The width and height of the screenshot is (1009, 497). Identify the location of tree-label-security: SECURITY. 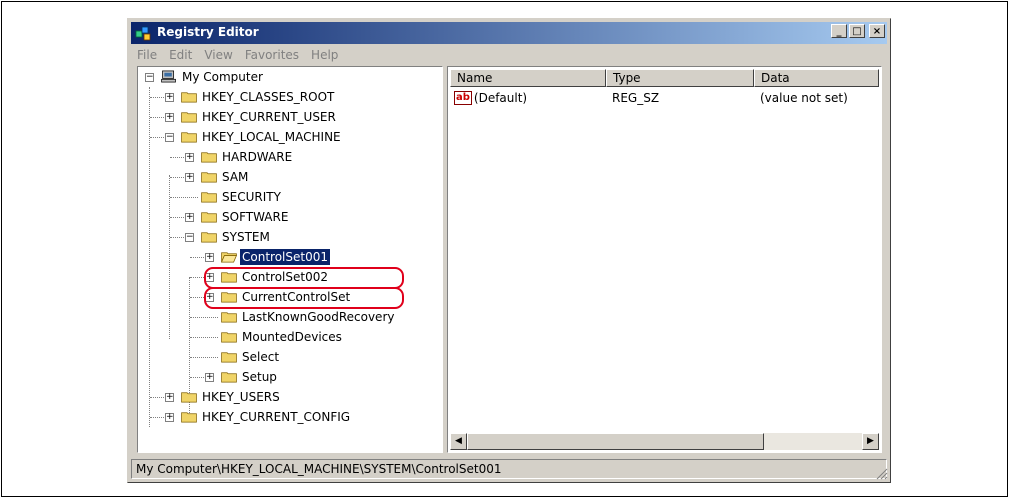
(251, 197).